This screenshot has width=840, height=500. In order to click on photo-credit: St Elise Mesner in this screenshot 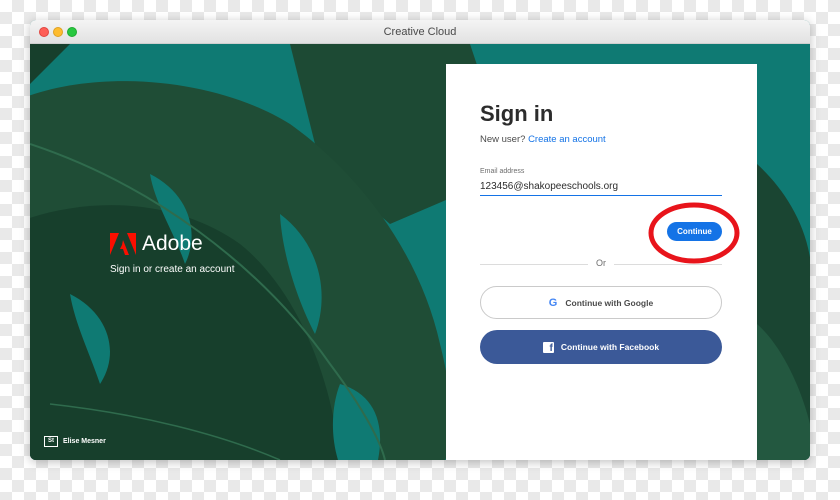, I will do `click(75, 441)`.